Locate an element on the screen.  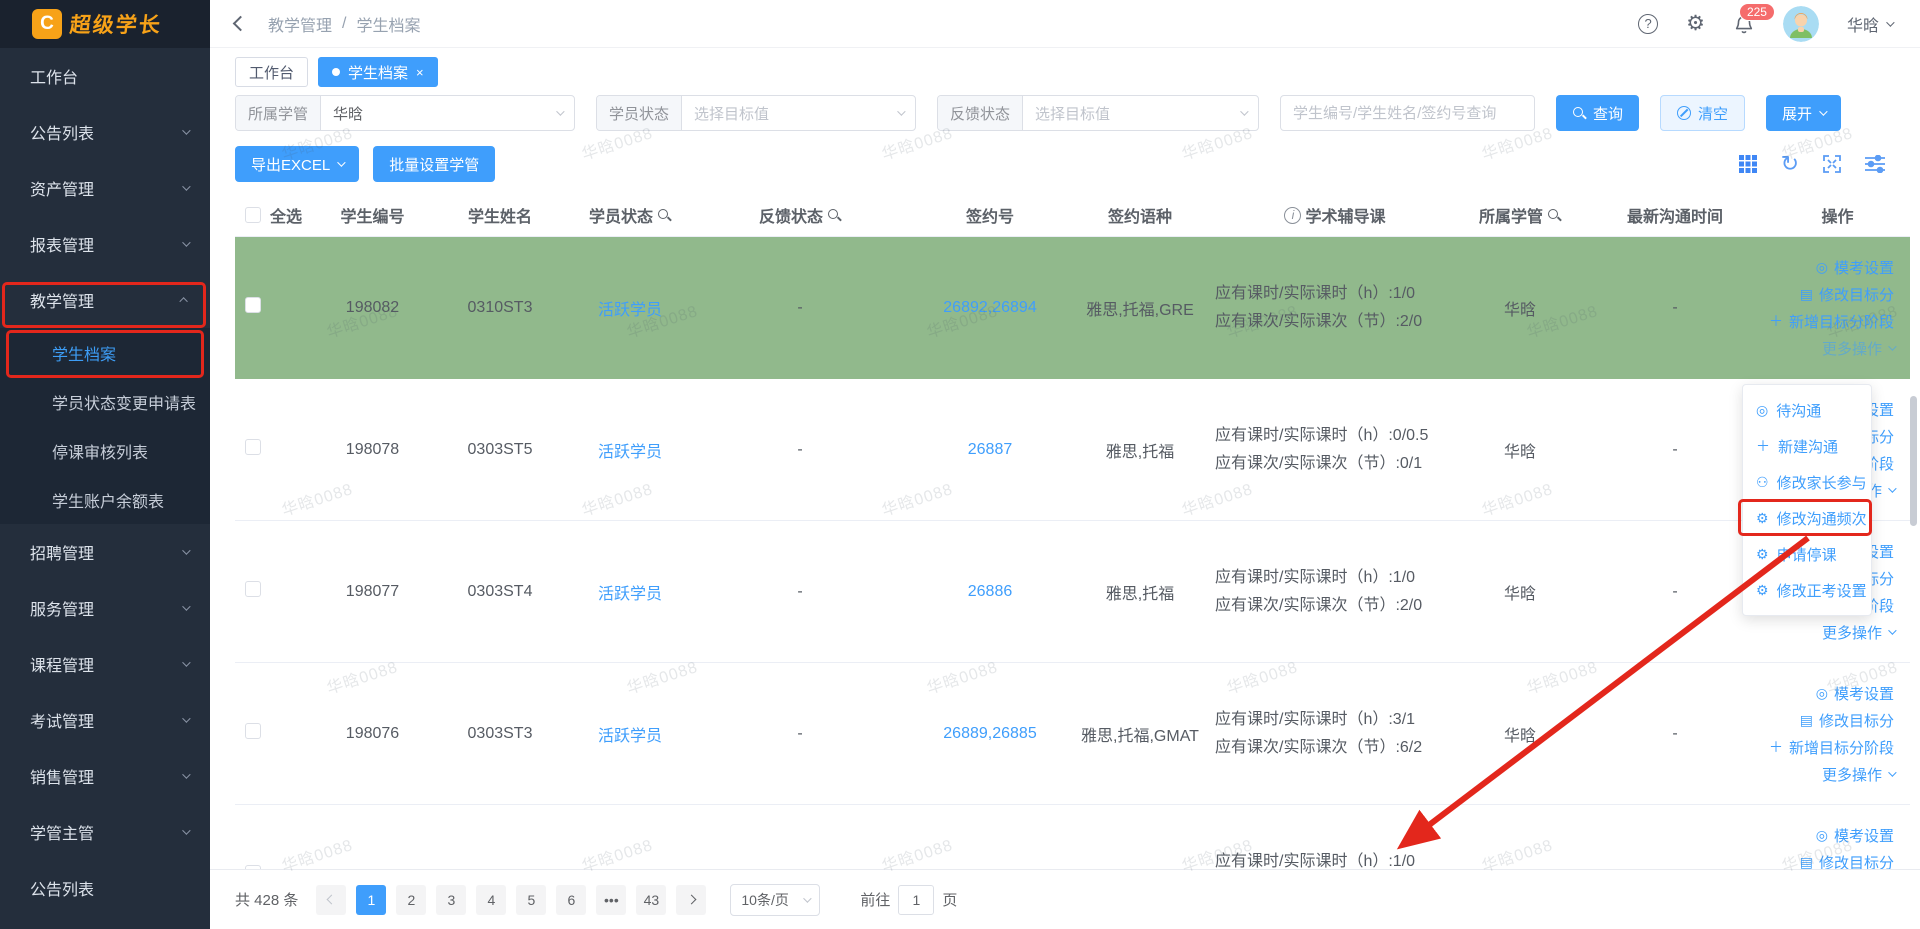
cell-sign-language: 雅思,托福 is located at coordinates (1140, 452).